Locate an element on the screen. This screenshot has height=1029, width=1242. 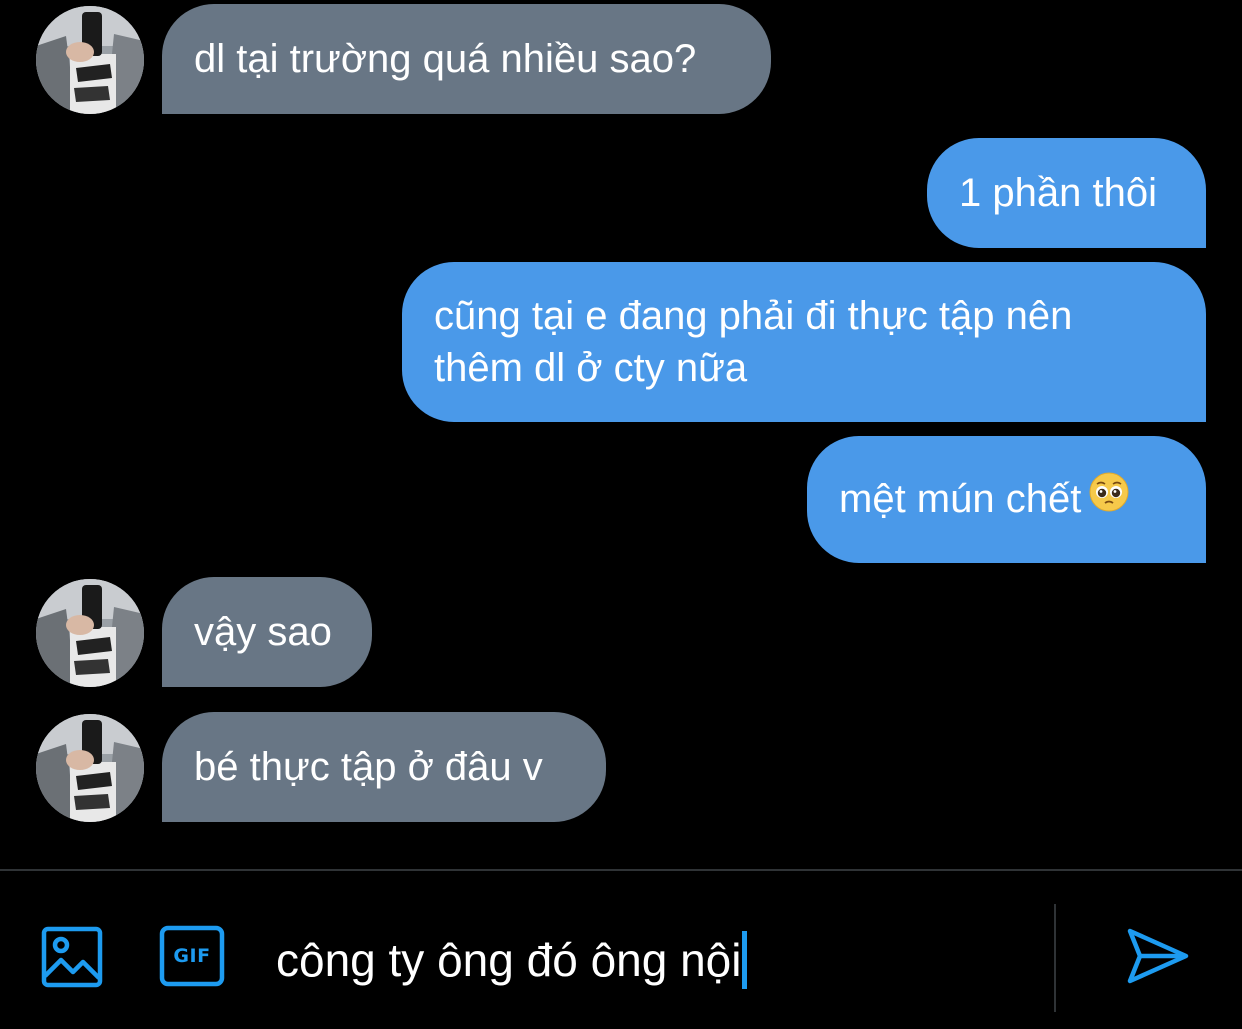
image-icon is located at coordinates (72, 957).